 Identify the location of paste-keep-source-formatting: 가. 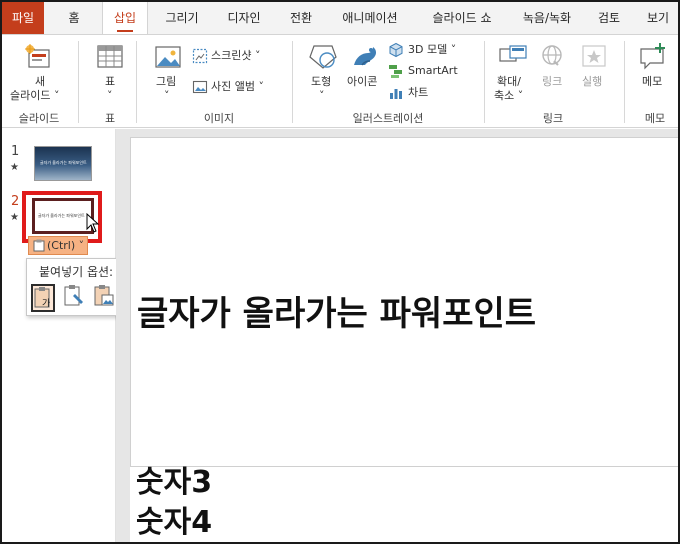
(43, 298).